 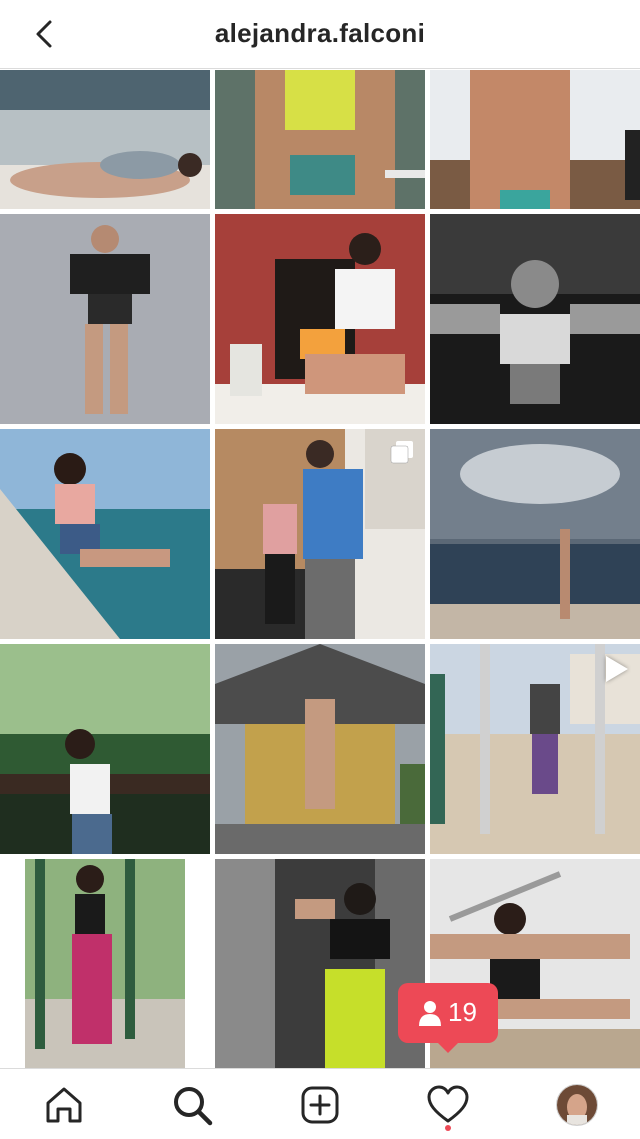 I want to click on person-icon, so click(x=430, y=1013).